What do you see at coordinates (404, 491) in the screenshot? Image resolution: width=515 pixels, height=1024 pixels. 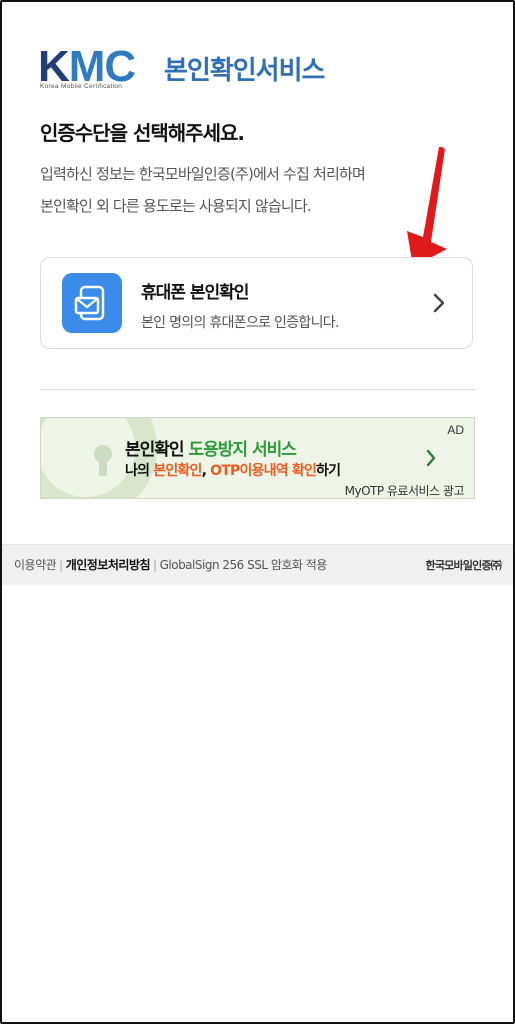 I see `ad-note: MyOTP 유료서비스 광고` at bounding box center [404, 491].